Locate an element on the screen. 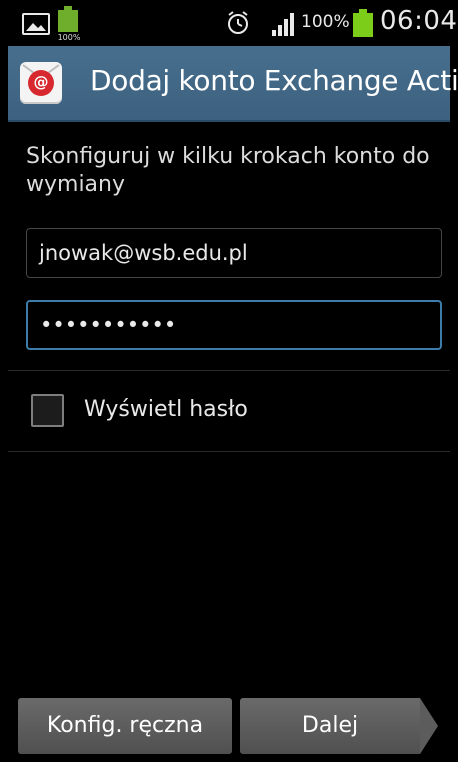 Image resolution: width=458 pixels, height=762 pixels. at-sign-icon: @ is located at coordinates (41, 83).